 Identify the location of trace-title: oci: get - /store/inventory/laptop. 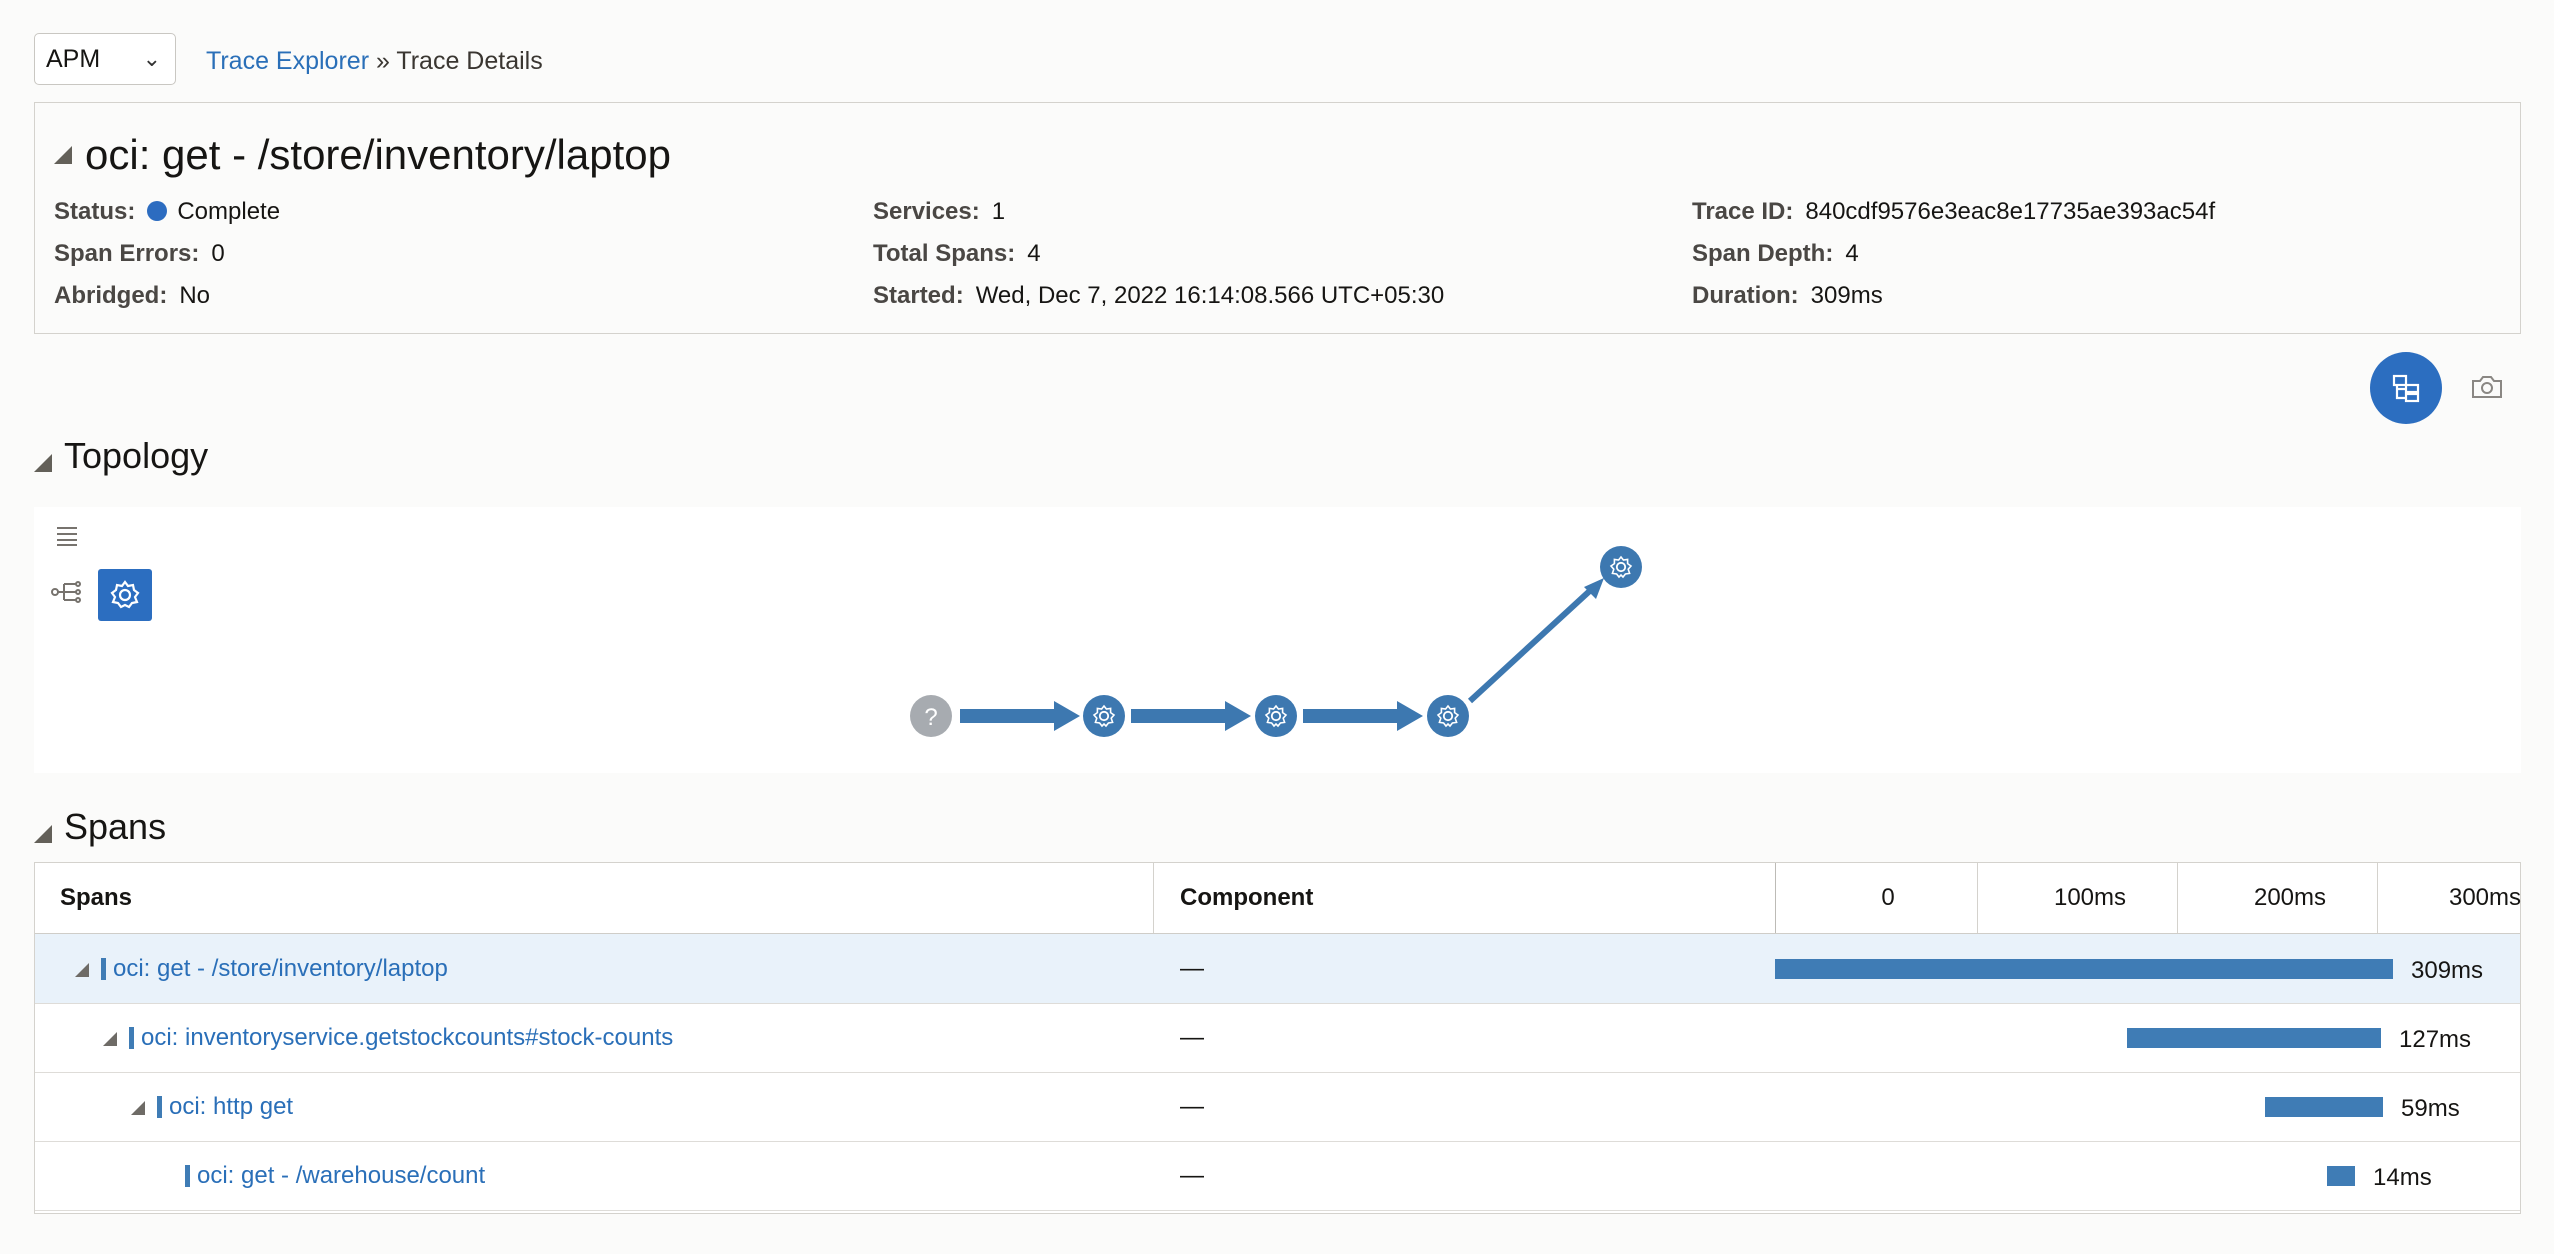
(362, 155).